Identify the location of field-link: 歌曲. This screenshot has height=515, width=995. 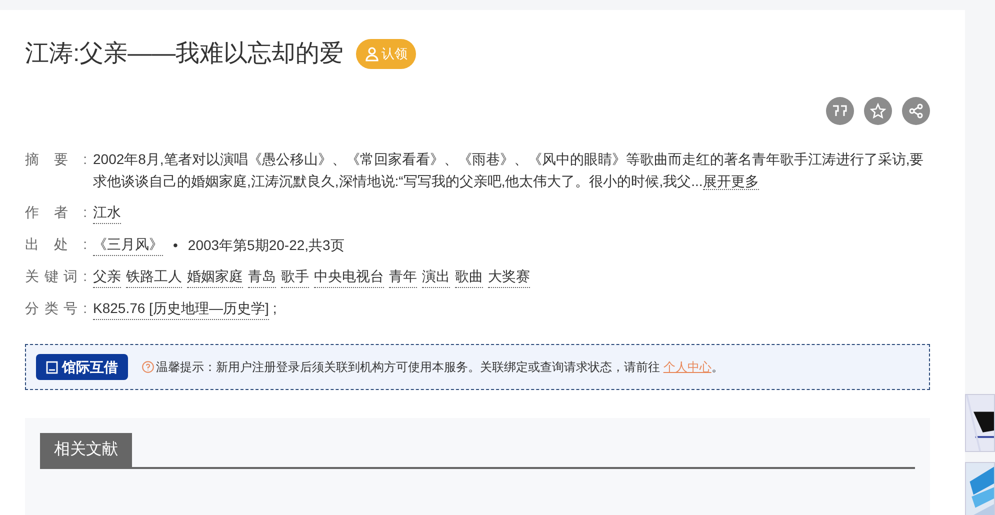
(469, 276).